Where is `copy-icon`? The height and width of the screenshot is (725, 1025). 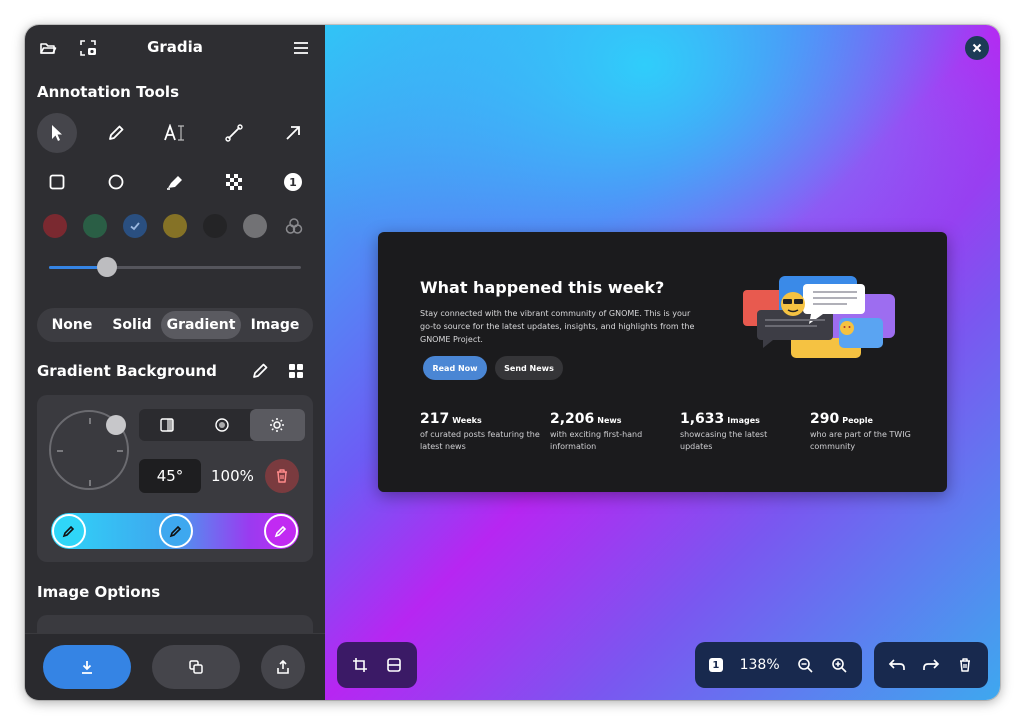
copy-icon is located at coordinates (196, 667).